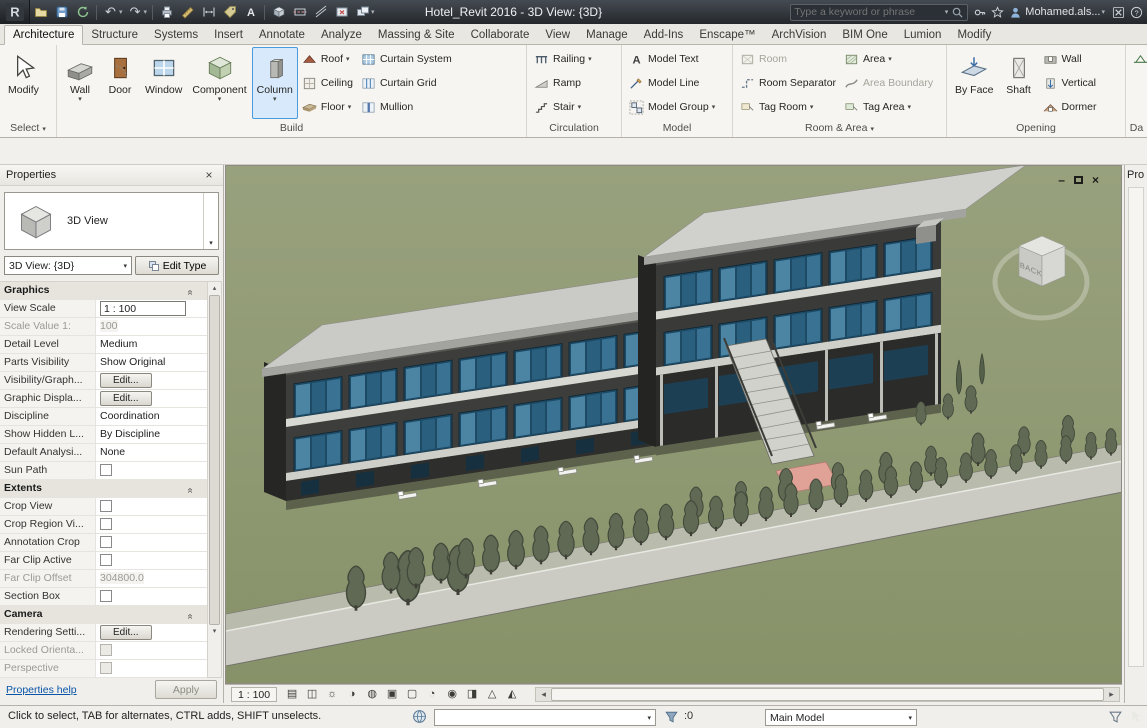 This screenshot has width=1147, height=728. Describe the element at coordinates (151, 308) in the screenshot. I see `property-value: 1 : 100 1 : 100` at that location.